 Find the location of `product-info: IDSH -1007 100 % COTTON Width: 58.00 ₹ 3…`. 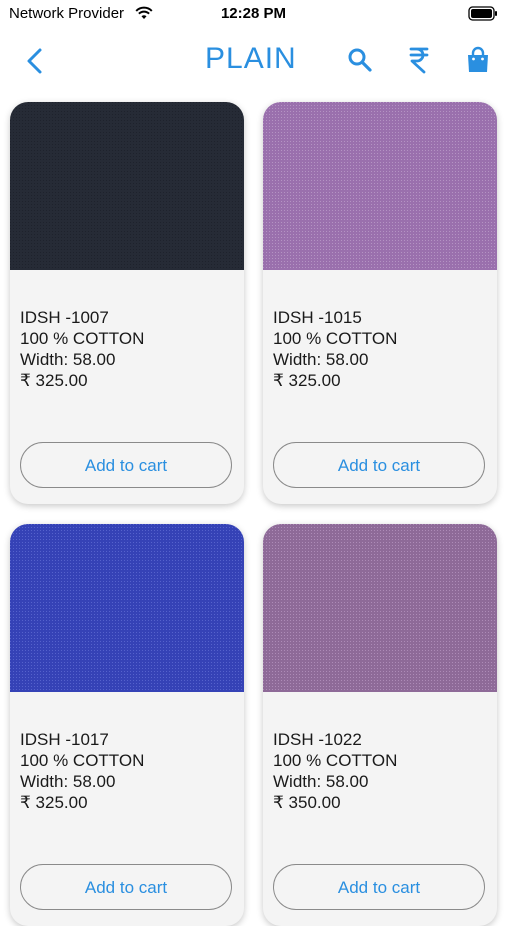

product-info: IDSH -1007 100 % COTTON Width: 58.00 ₹ 3… is located at coordinates (82, 349).